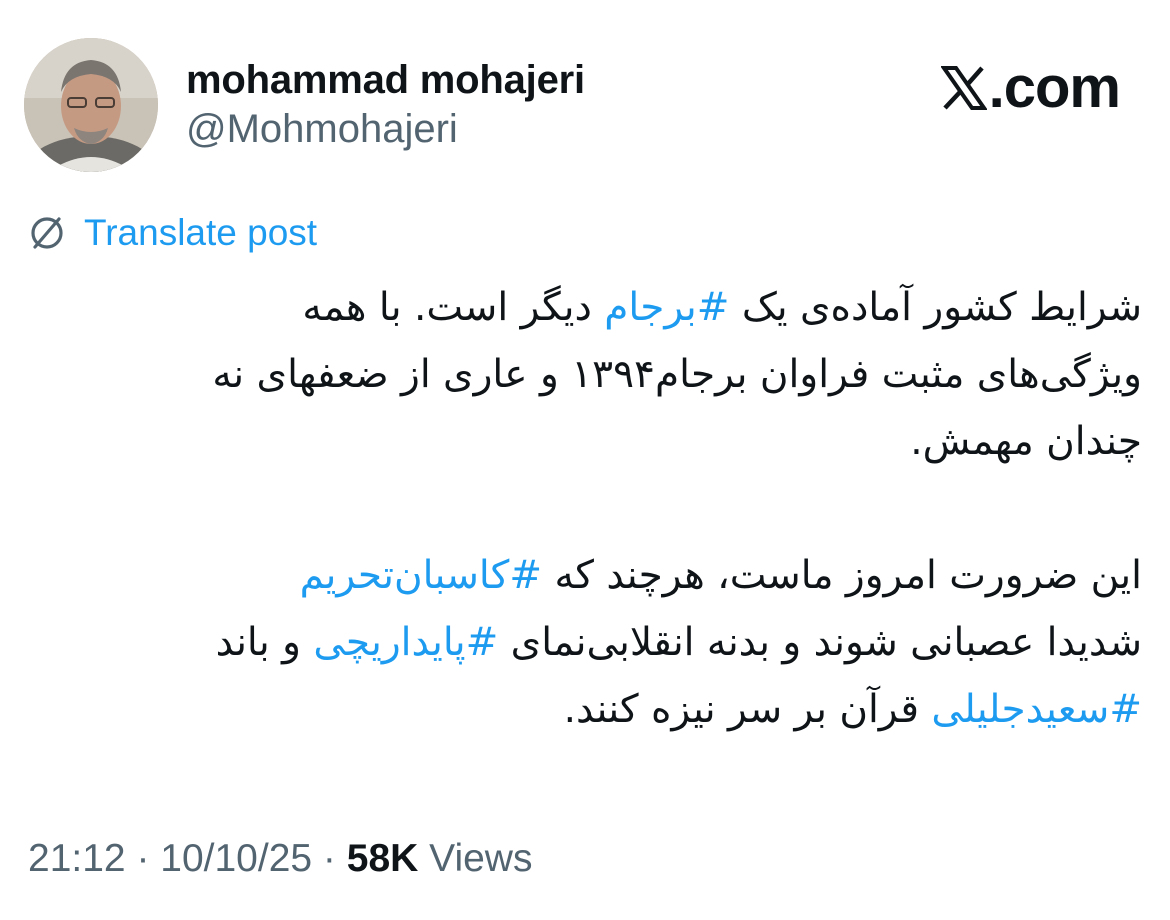 The height and width of the screenshot is (920, 1170). Describe the element at coordinates (1054, 87) in the screenshot. I see `brand-text: .com` at that location.